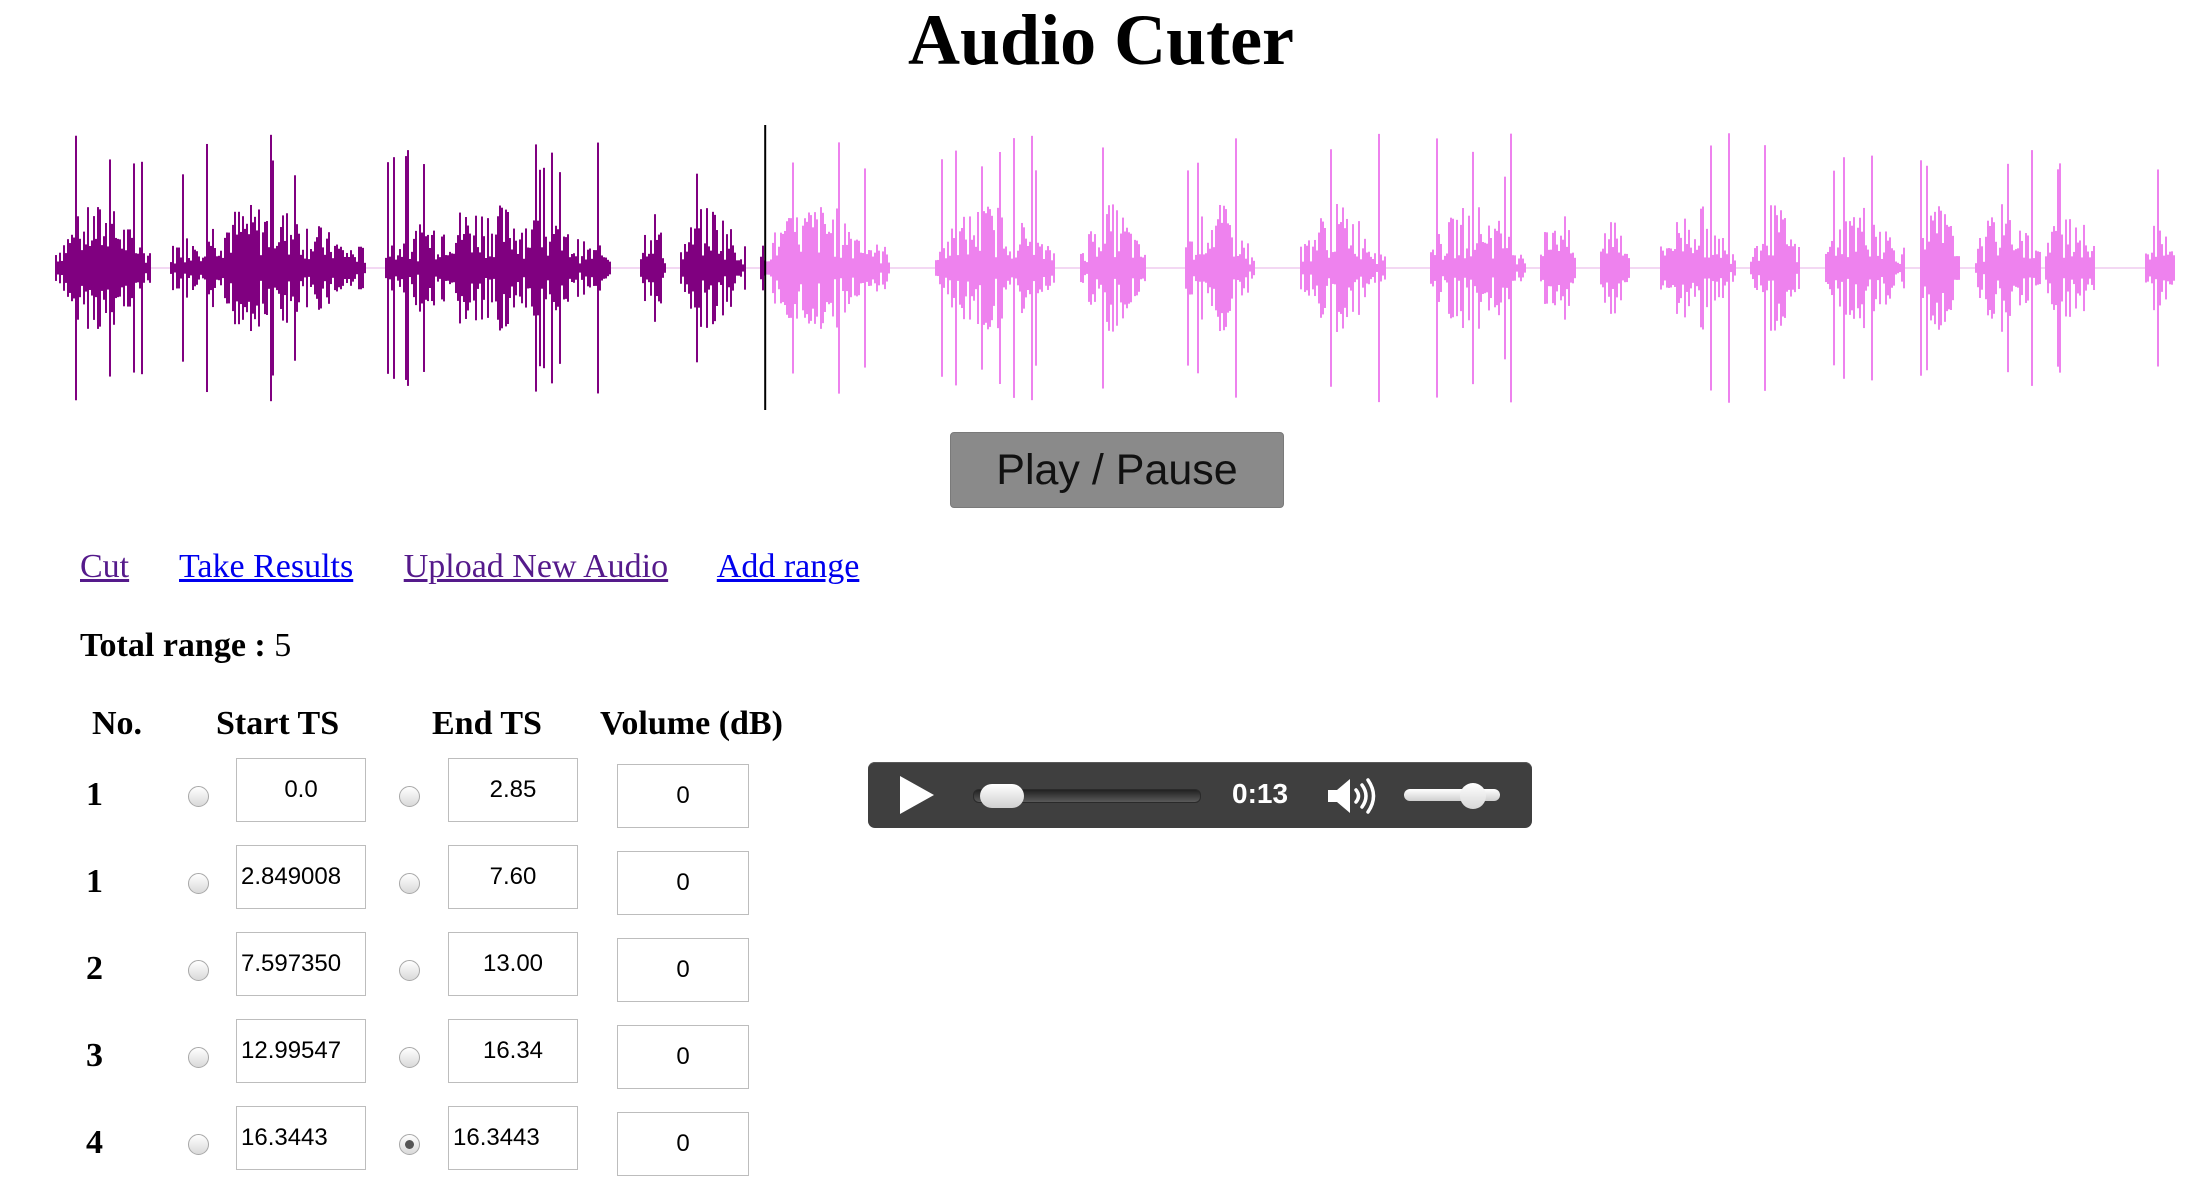 The height and width of the screenshot is (1204, 2202). Describe the element at coordinates (536, 566) in the screenshot. I see `upload-new-audio-link: Upload New Audio` at that location.